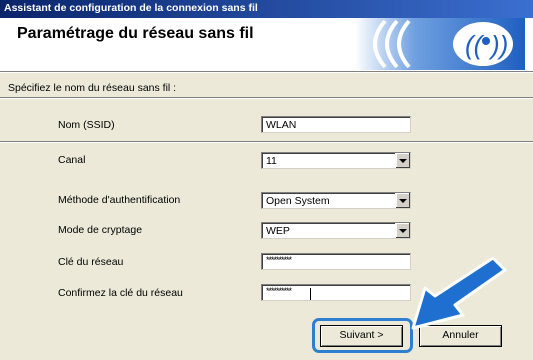 This screenshot has height=360, width=533. Describe the element at coordinates (336, 200) in the screenshot. I see `auth-select: Open System` at that location.